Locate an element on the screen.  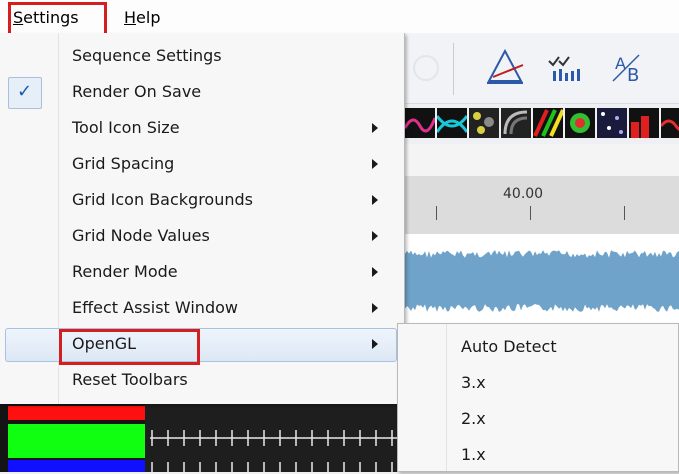
menu-item-opengl: OpenGL is located at coordinates (202, 345).